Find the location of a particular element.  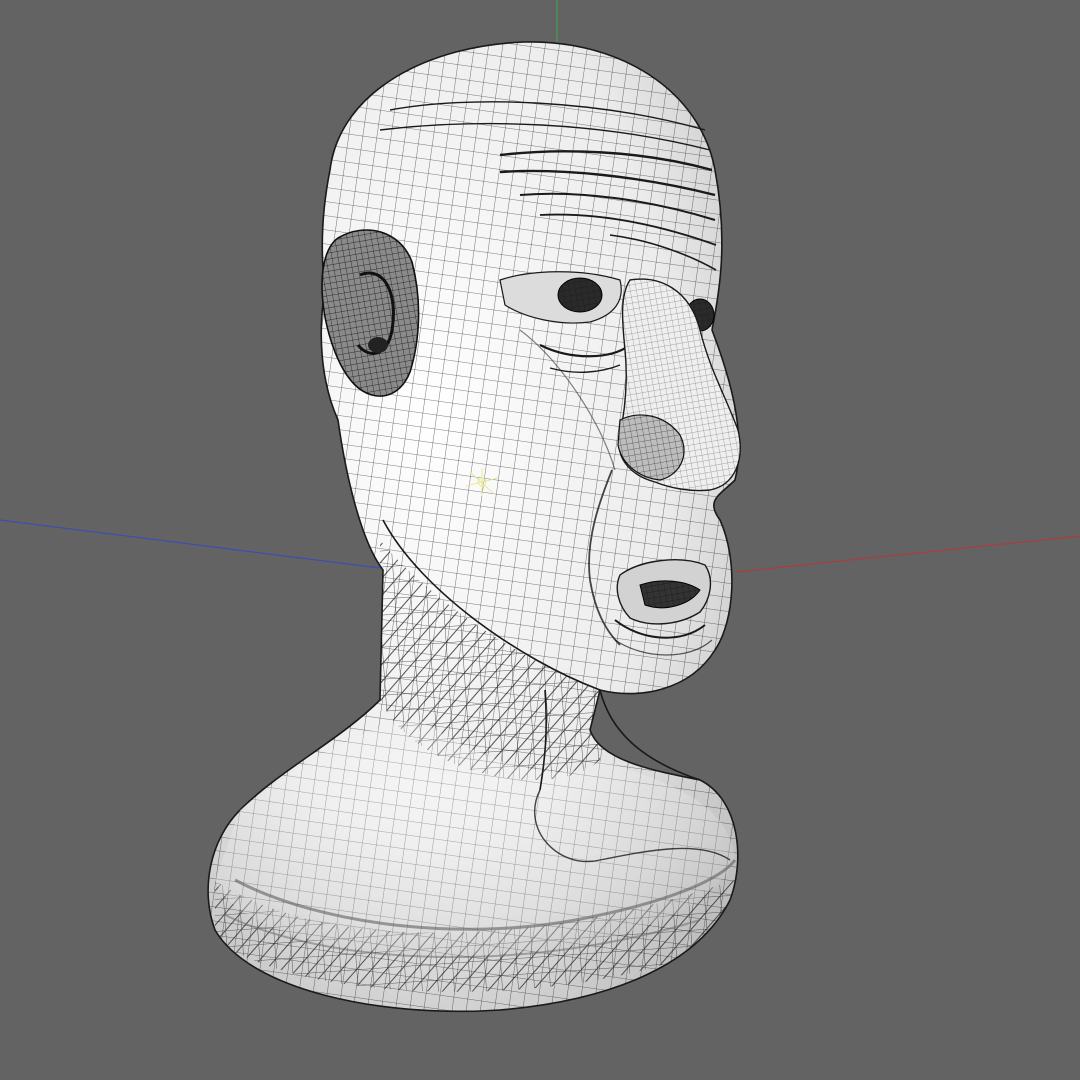

x-axis-line is located at coordinates (907, 554).